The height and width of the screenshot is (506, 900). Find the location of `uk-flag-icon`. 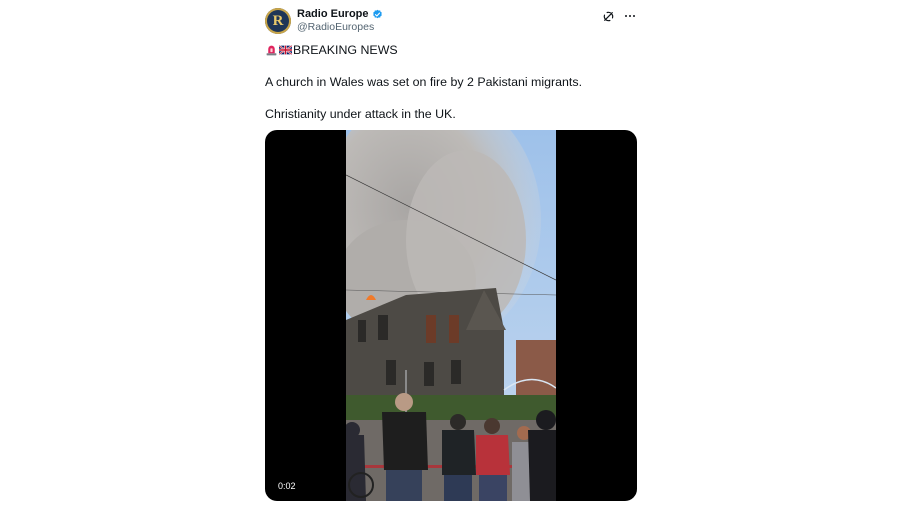

uk-flag-icon is located at coordinates (285, 50).